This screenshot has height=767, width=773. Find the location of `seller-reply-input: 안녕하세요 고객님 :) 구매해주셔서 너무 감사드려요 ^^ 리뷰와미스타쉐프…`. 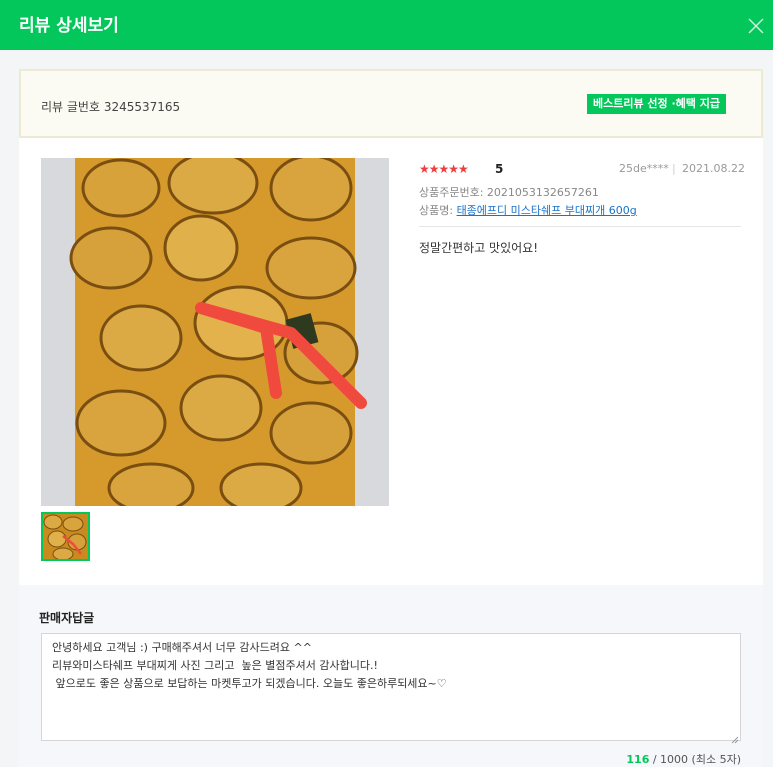

seller-reply-input: 안녕하세요 고객님 :) 구매해주셔서 너무 감사드려요 ^^ 리뷰와미스타쉐프… is located at coordinates (391, 687).